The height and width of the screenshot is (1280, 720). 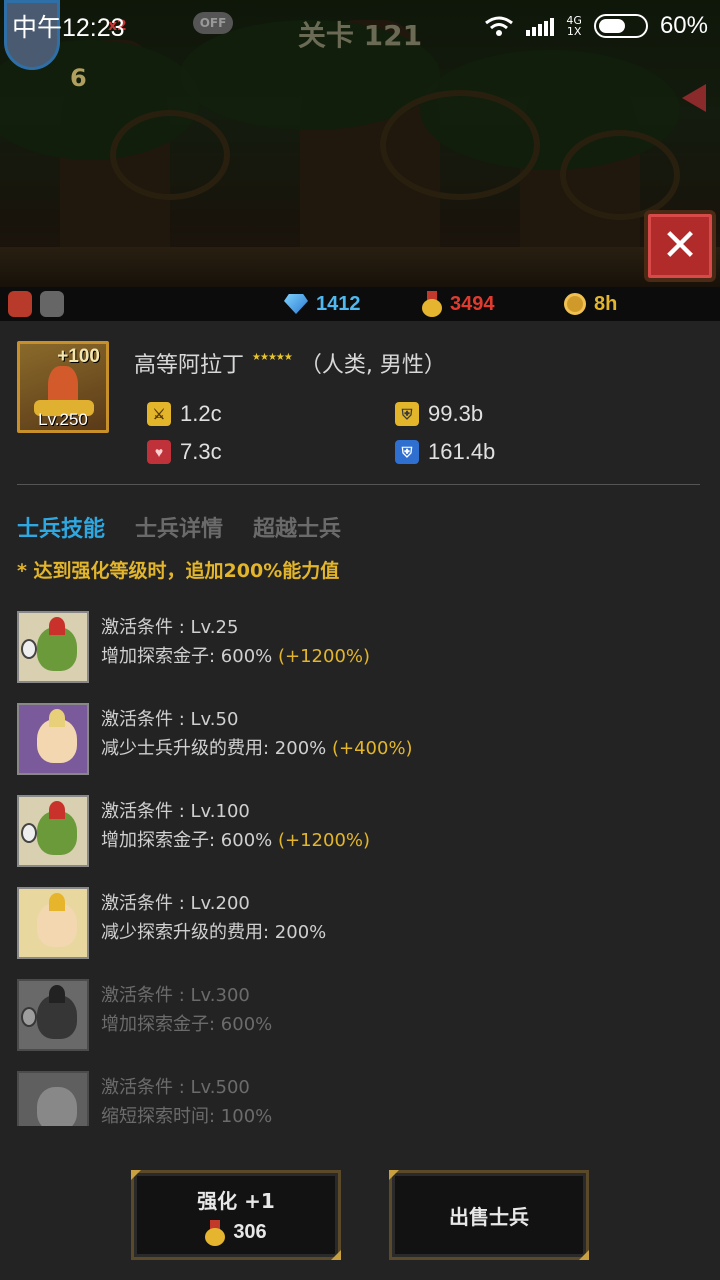 I want to click on tab-soldier-skills: 士兵技能, so click(x=61, y=527).